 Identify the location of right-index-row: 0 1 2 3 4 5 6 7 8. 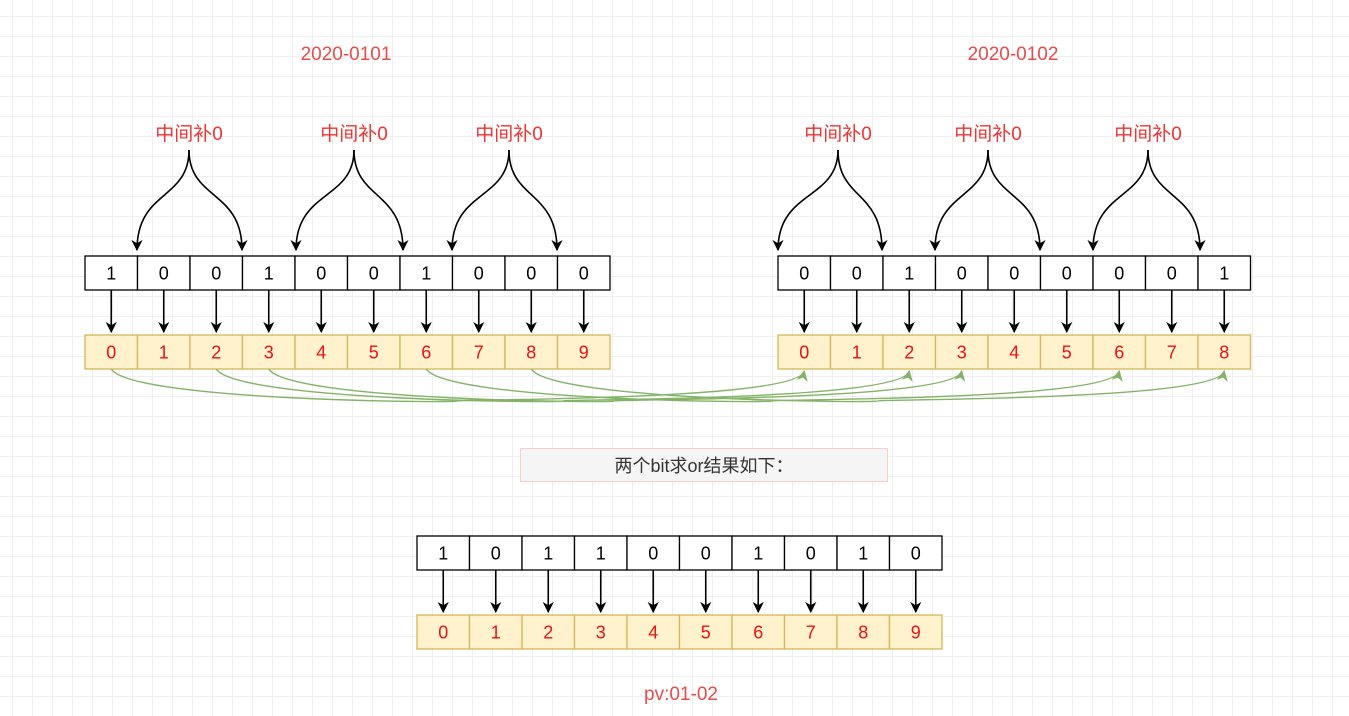
(1014, 352).